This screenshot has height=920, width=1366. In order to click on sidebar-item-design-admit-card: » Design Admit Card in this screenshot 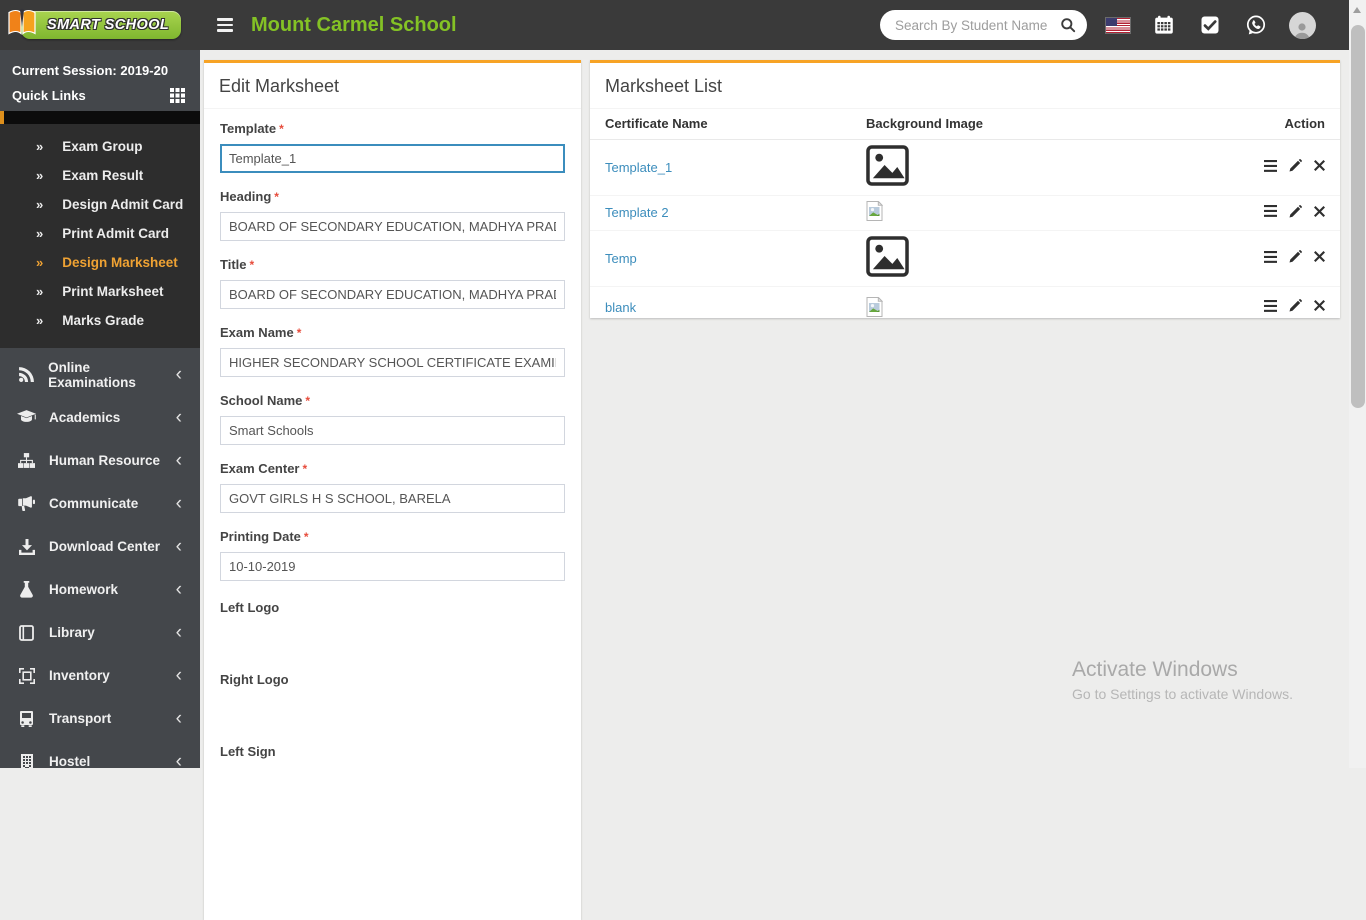, I will do `click(100, 204)`.